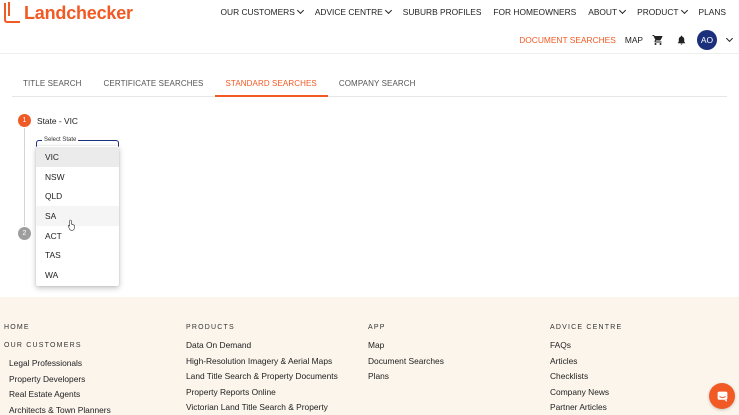 The width and height of the screenshot is (739, 415). Describe the element at coordinates (77, 157) in the screenshot. I see `state-option-vic: VIC` at that location.